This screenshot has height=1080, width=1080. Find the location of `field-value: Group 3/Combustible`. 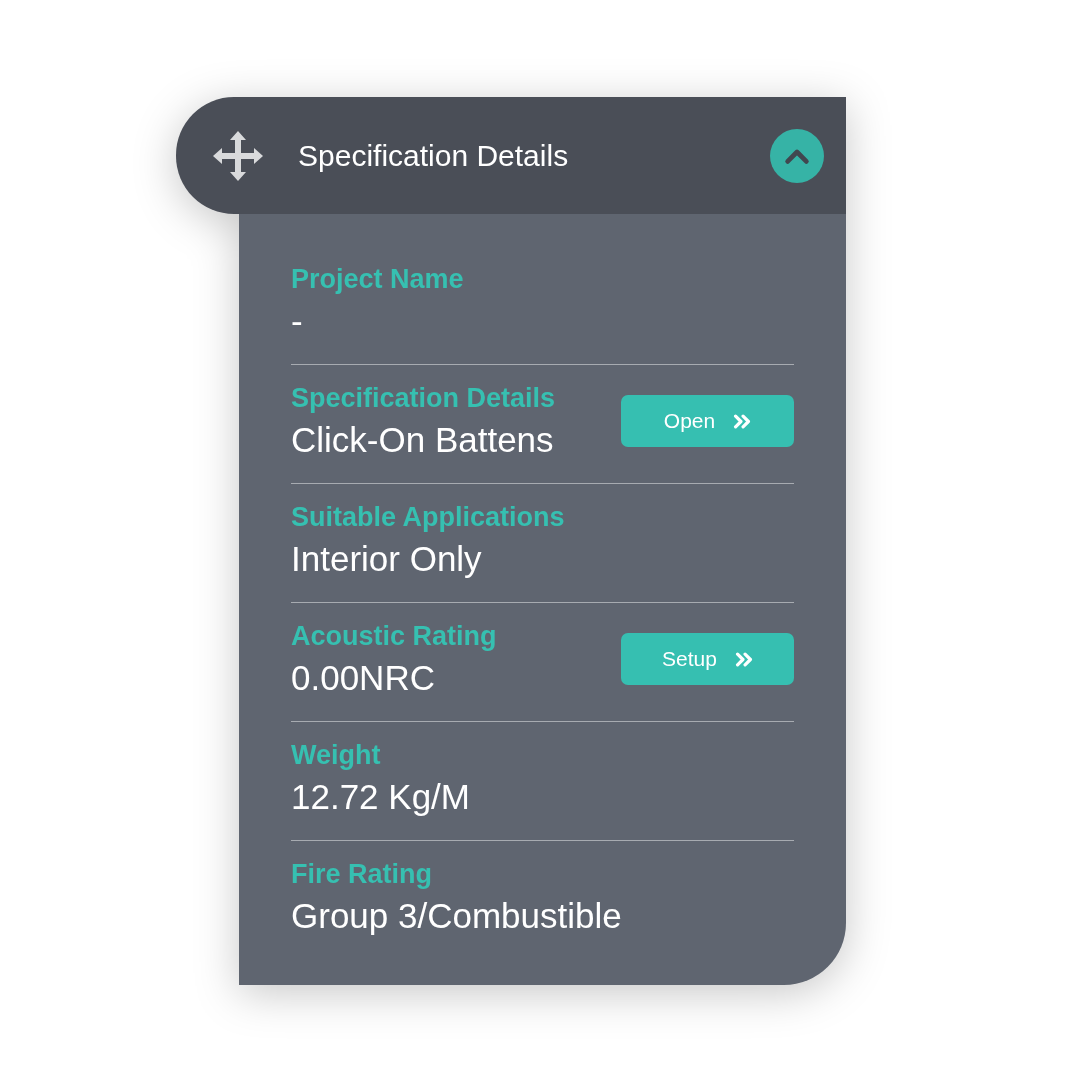

field-value: Group 3/Combustible is located at coordinates (457, 915).